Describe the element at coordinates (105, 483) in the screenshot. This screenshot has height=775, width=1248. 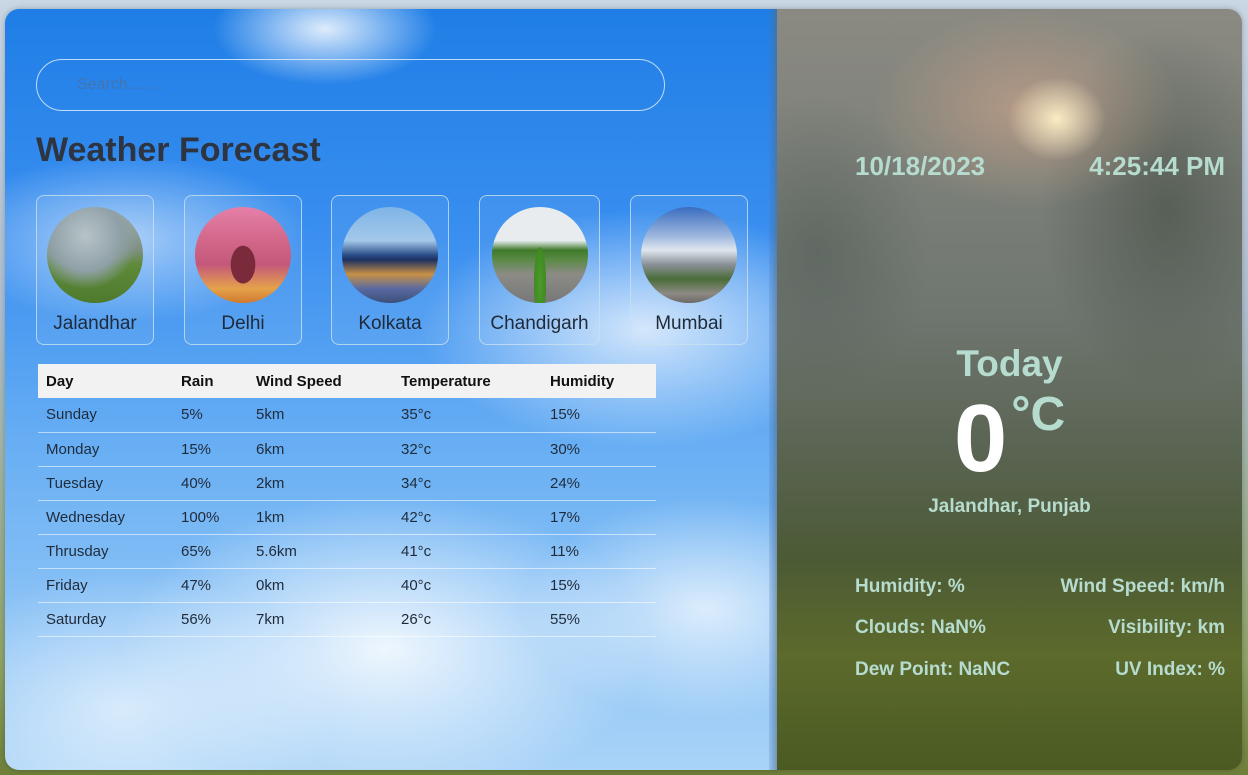
I see `cell-day: Tuesday` at that location.